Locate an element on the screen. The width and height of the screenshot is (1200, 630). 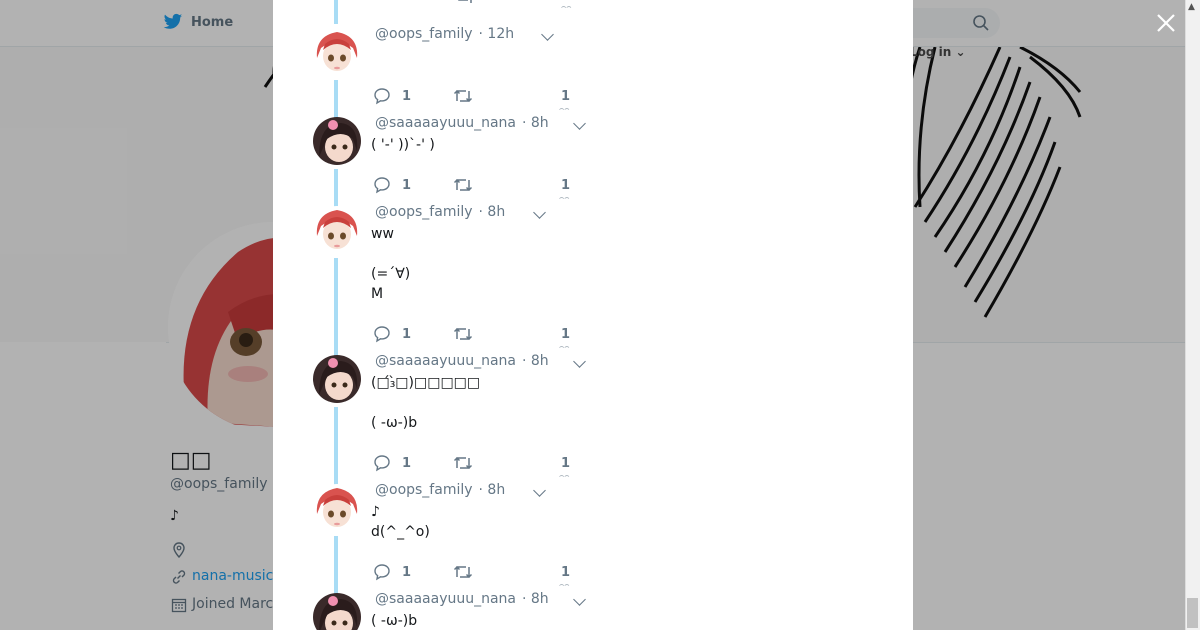
tweet-text: ( '-' ))`-' ) is located at coordinates (403, 145).